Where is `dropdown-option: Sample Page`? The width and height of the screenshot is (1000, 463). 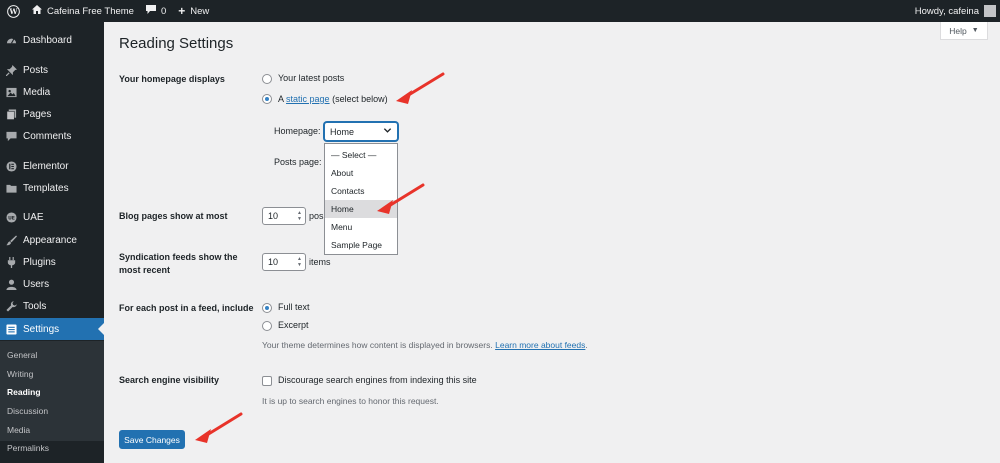 dropdown-option: Sample Page is located at coordinates (361, 245).